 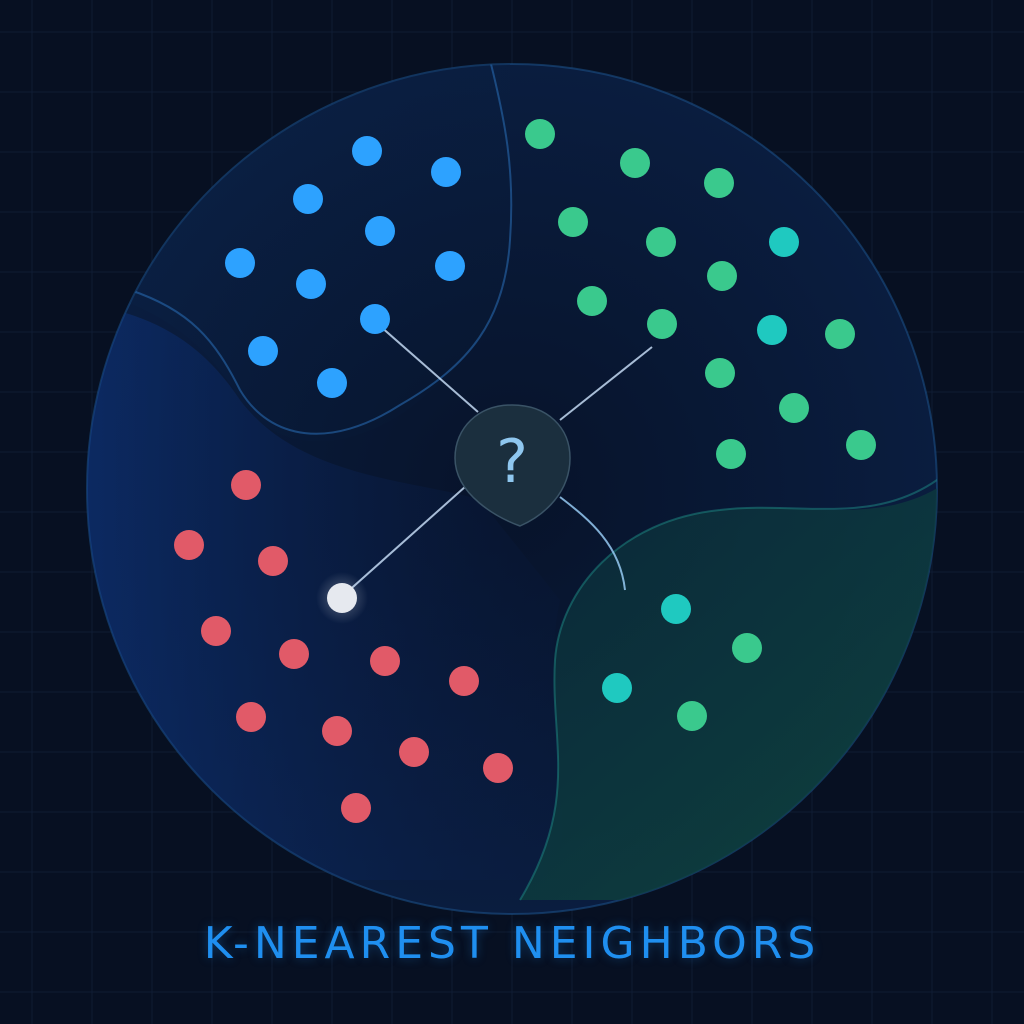 I want to click on neighbor-point, so click(x=342, y=598).